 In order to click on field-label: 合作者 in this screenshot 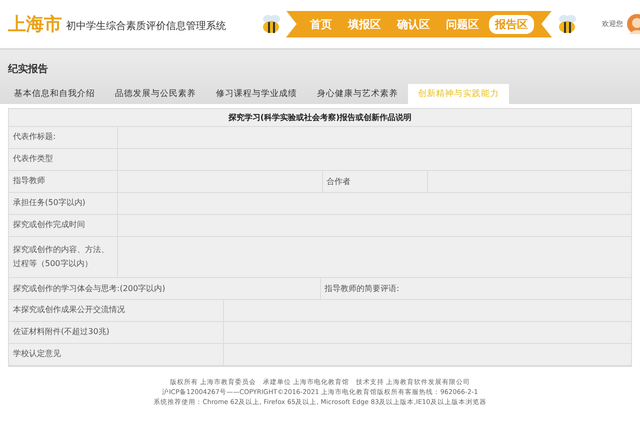, I will do `click(375, 181)`.